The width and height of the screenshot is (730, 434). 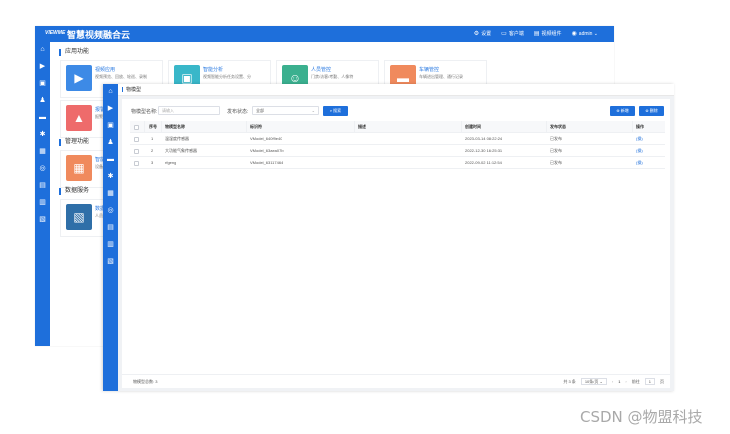 What do you see at coordinates (152, 138) in the screenshot?
I see `cell-index: 1` at bounding box center [152, 138].